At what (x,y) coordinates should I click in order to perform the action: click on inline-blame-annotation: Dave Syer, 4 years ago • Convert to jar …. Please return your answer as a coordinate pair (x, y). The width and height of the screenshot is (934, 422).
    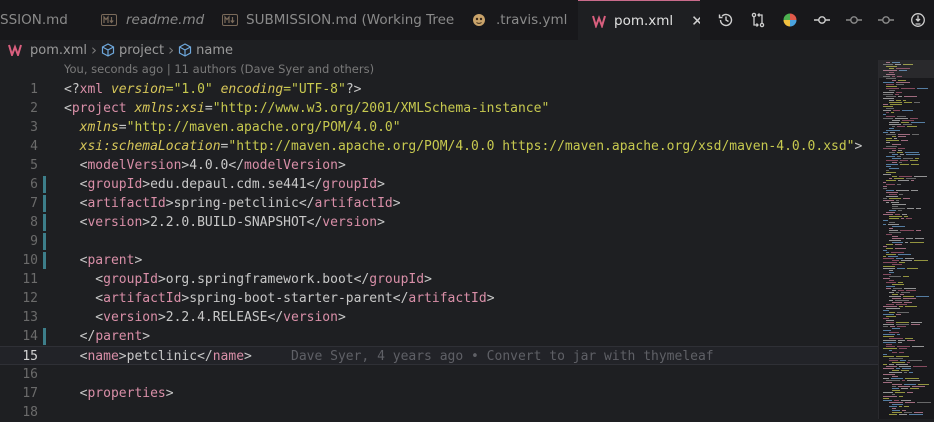
    Looking at the image, I should click on (483, 356).